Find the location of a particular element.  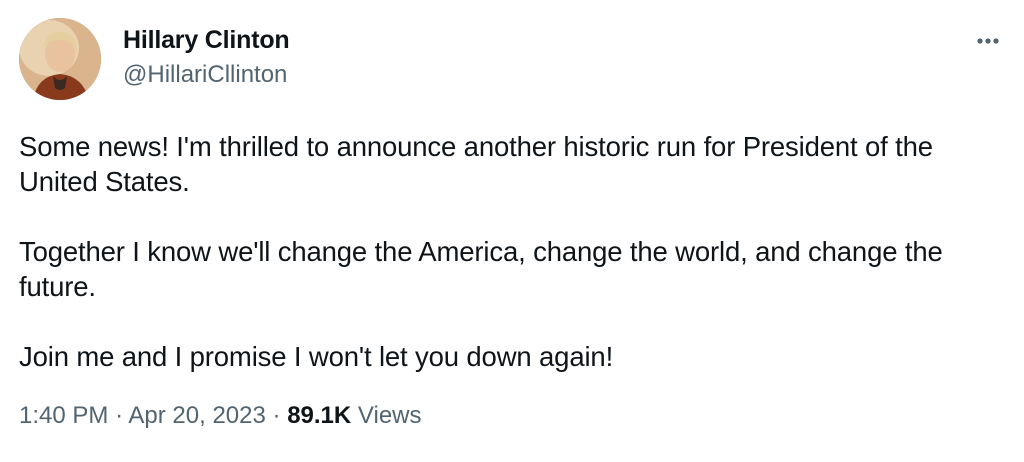

more-options-button is located at coordinates (988, 41).